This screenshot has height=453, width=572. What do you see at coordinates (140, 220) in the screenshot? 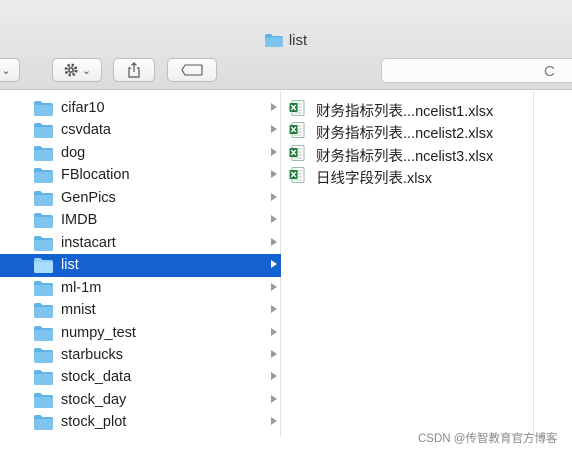
I see `folder-row: IMDB` at bounding box center [140, 220].